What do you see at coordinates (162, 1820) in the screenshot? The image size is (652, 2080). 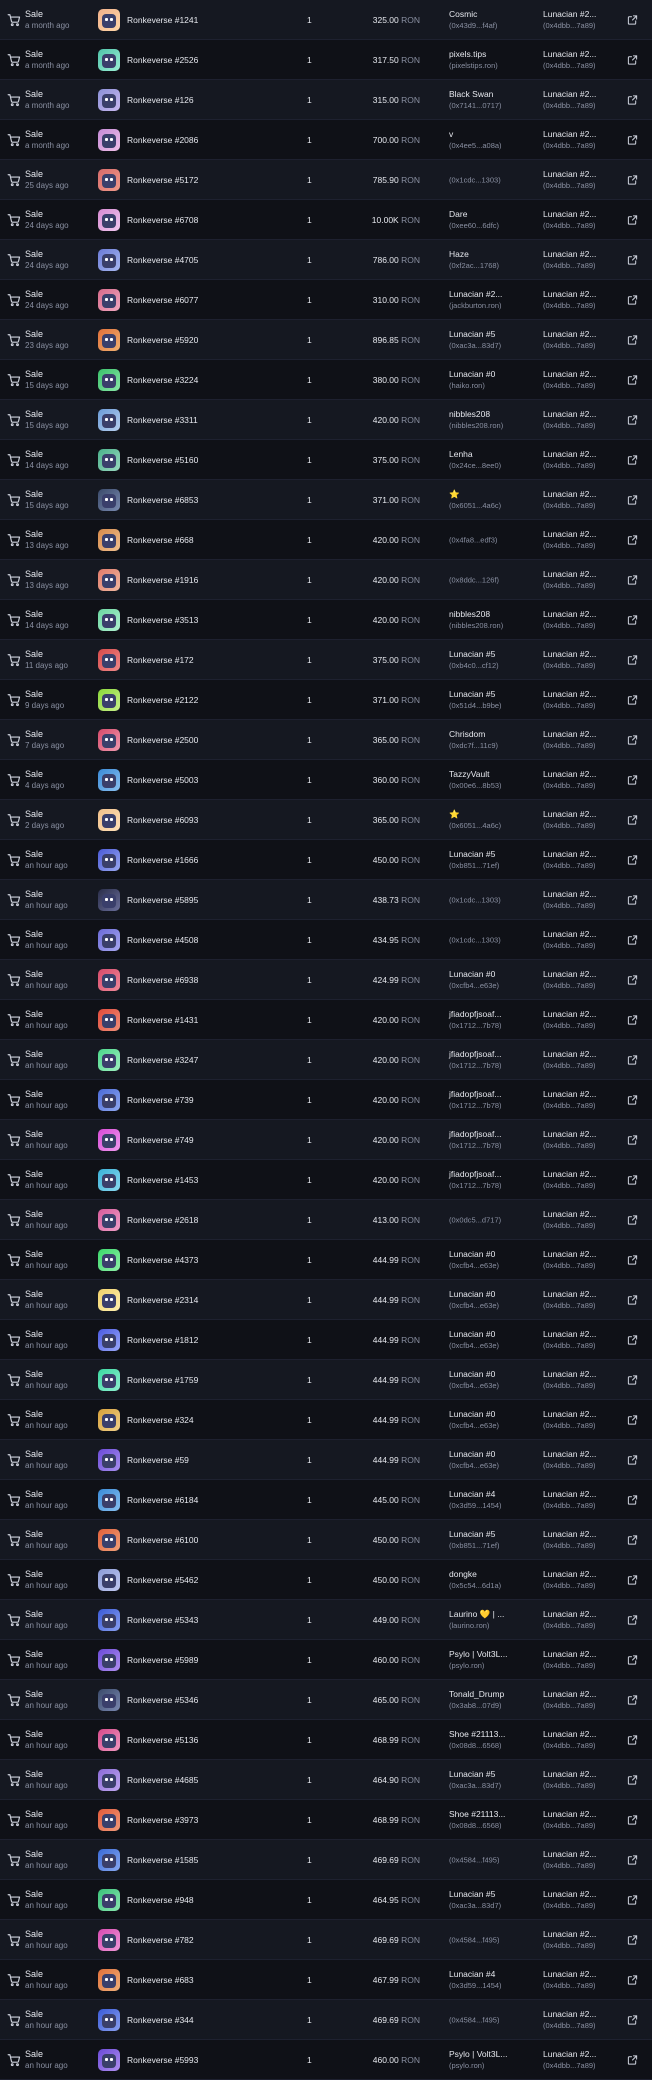 I see `item-name-link: Ronkeverse #3973` at bounding box center [162, 1820].